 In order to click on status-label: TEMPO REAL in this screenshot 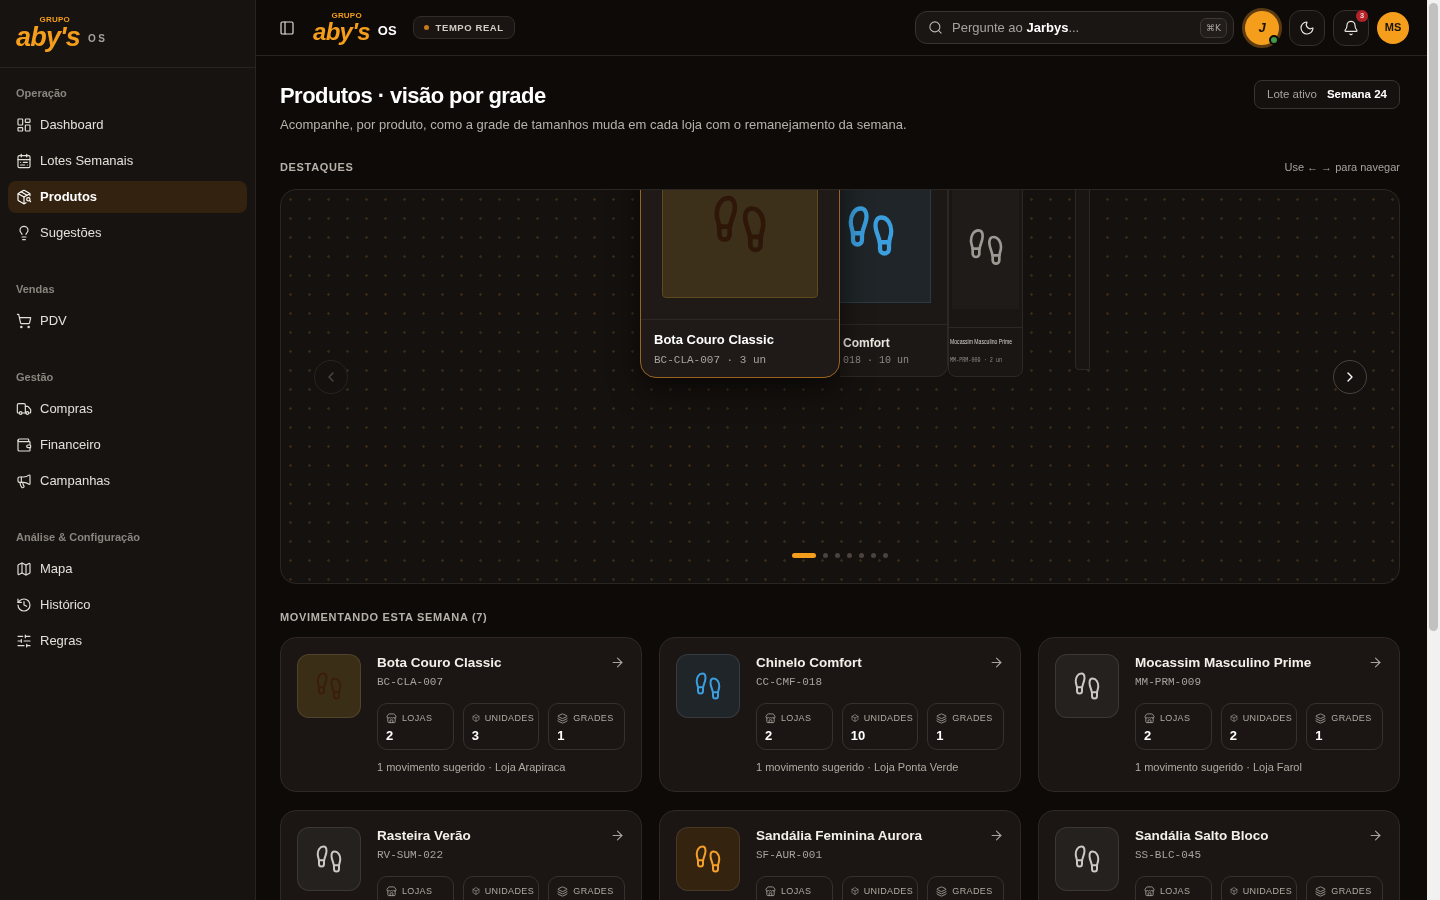, I will do `click(469, 27)`.